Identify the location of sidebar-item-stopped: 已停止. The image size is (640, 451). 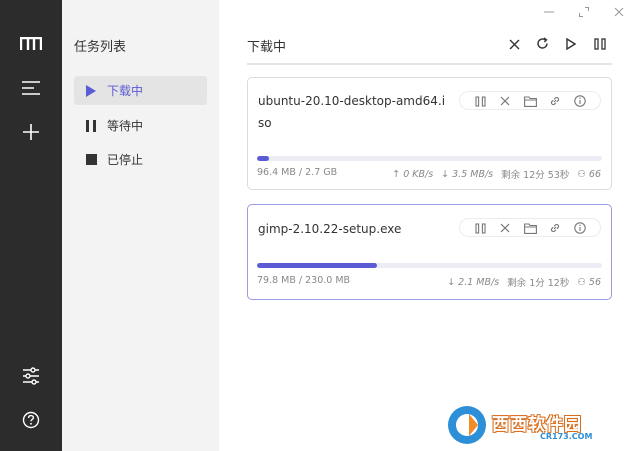
(140, 159).